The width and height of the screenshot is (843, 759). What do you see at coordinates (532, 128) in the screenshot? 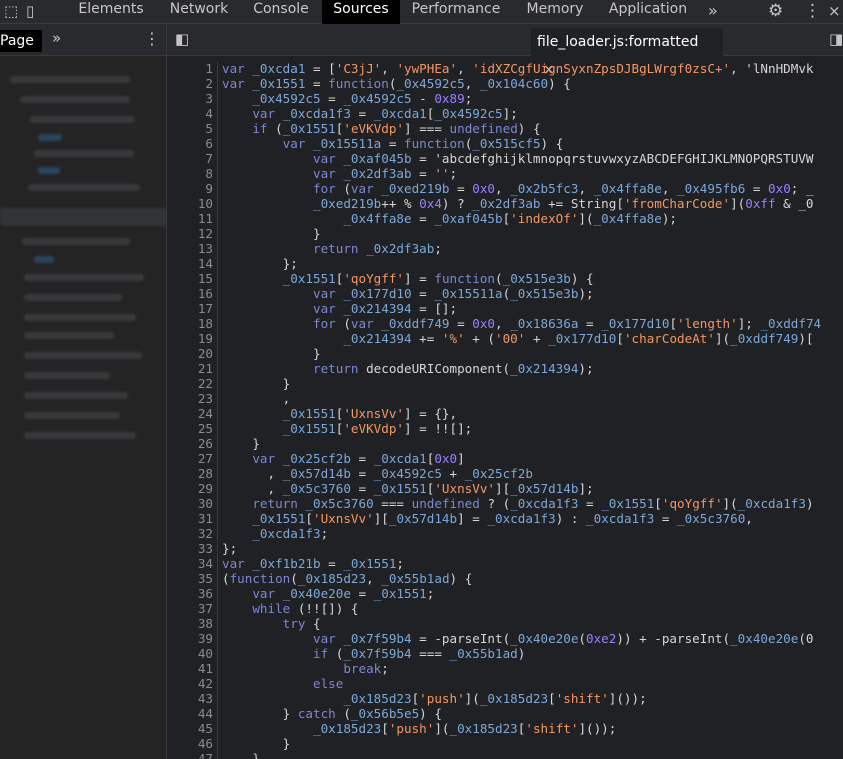
I see `code-line: if (_0x1551['eVKVdp'] === undefined) {` at bounding box center [532, 128].